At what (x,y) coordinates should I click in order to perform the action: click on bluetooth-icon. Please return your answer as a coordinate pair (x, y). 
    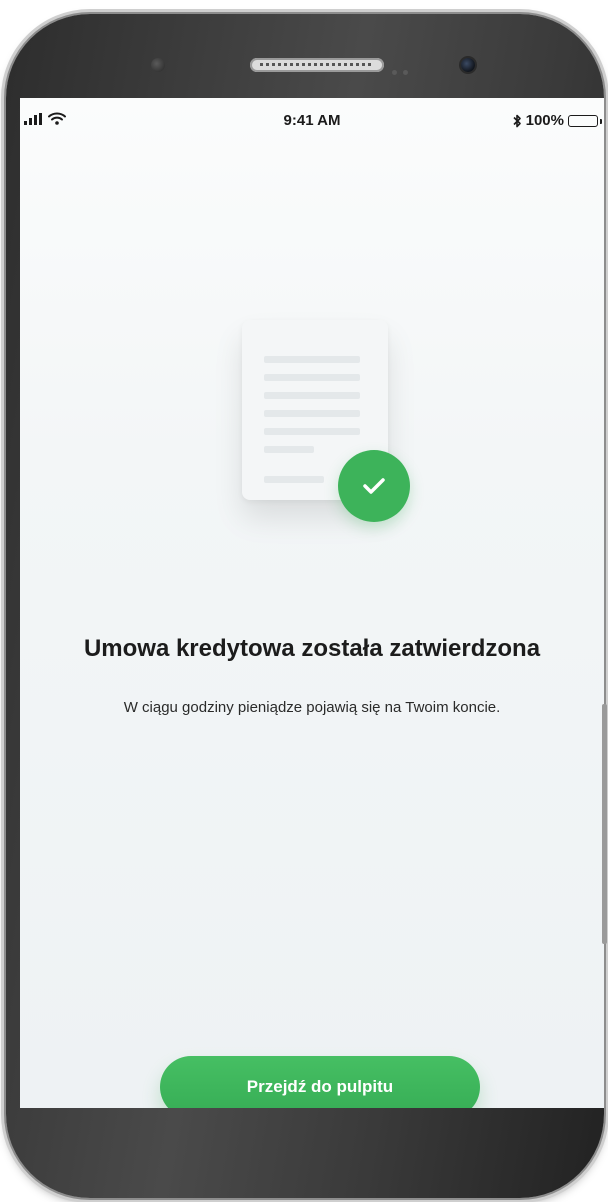
    Looking at the image, I should click on (517, 120).